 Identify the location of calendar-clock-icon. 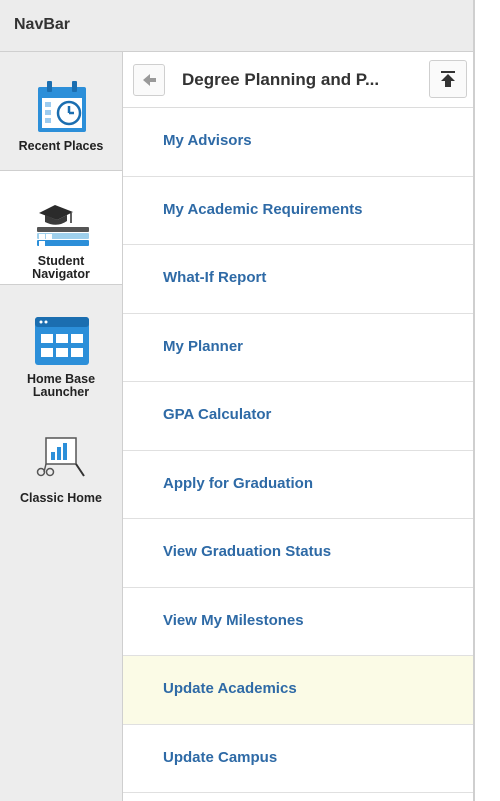
(62, 106).